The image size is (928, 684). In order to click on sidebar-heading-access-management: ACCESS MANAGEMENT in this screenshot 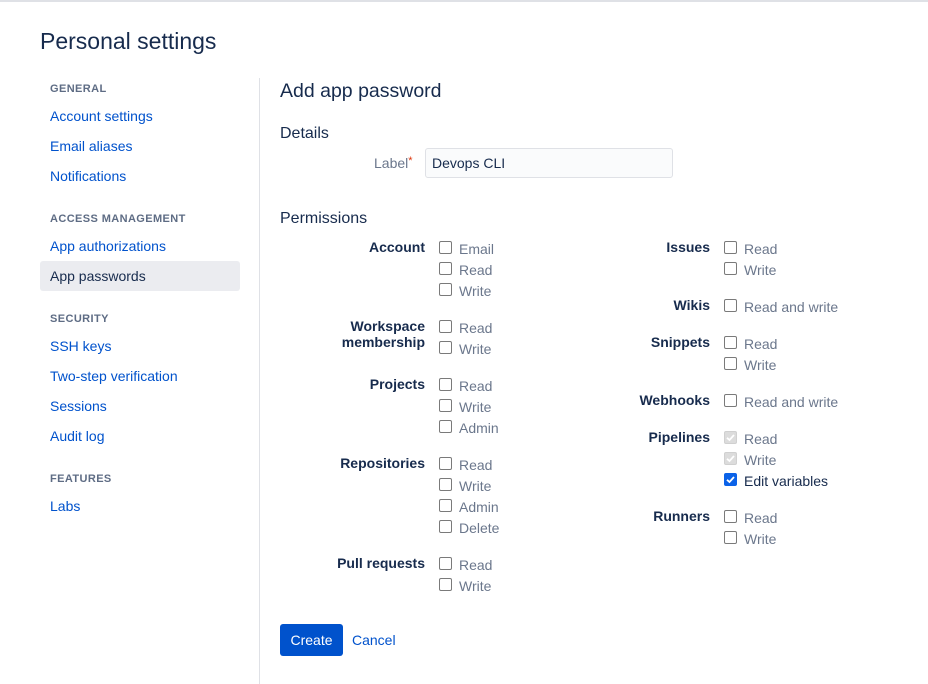, I will do `click(118, 219)`.